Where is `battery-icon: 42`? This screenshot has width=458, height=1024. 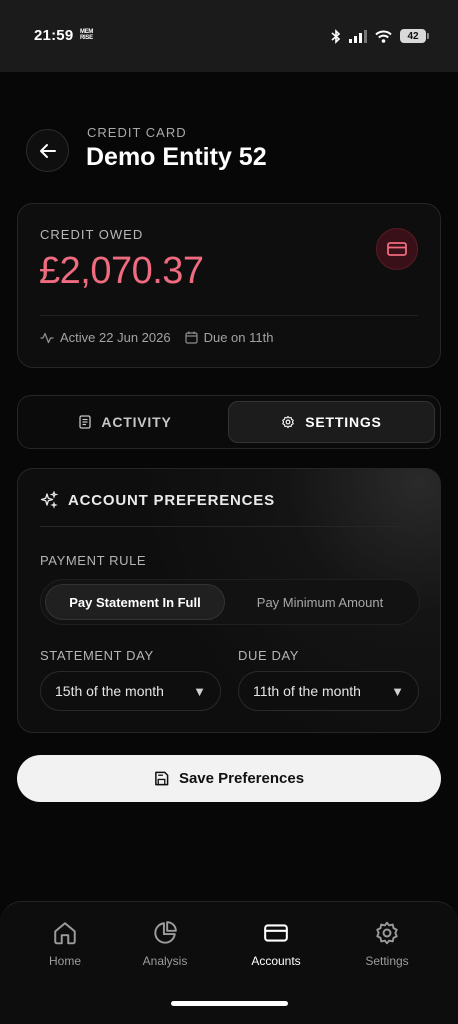 battery-icon: 42 is located at coordinates (414, 36).